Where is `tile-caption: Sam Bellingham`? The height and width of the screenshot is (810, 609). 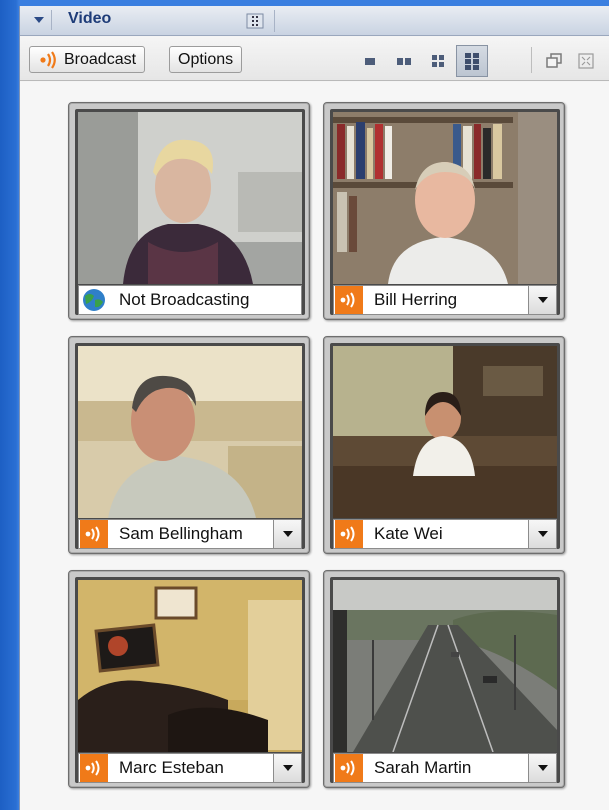 tile-caption: Sam Bellingham is located at coordinates (190, 534).